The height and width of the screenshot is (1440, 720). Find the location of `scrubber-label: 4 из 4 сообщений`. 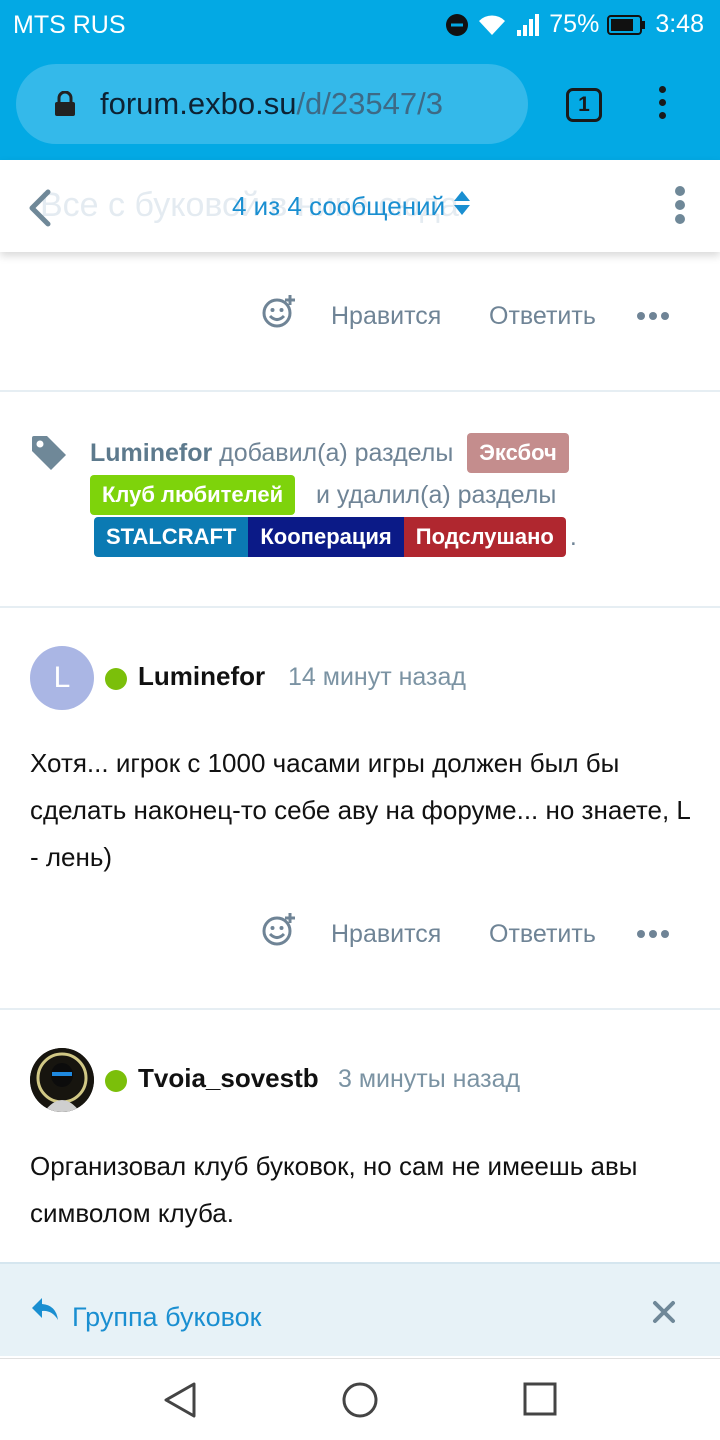

scrubber-label: 4 из 4 сообщений is located at coordinates (339, 206).